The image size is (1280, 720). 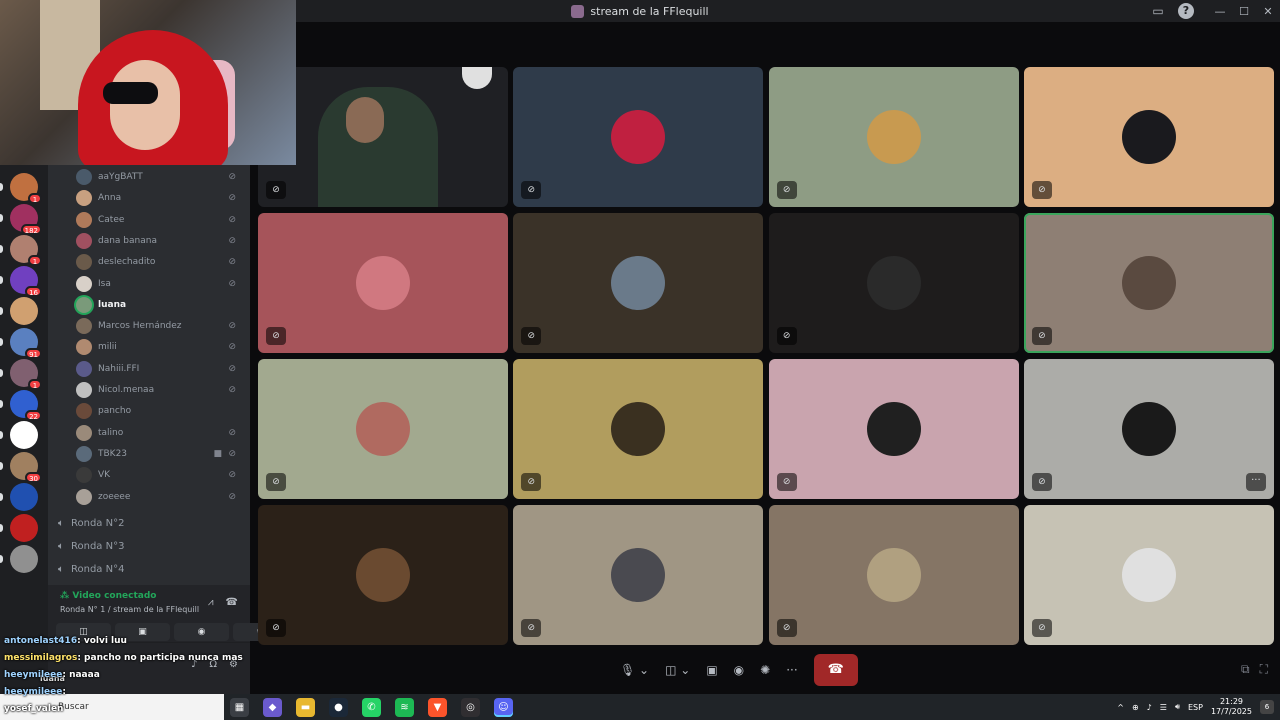 What do you see at coordinates (1255, 482) in the screenshot?
I see `tile-more-options-button: ···` at bounding box center [1255, 482].